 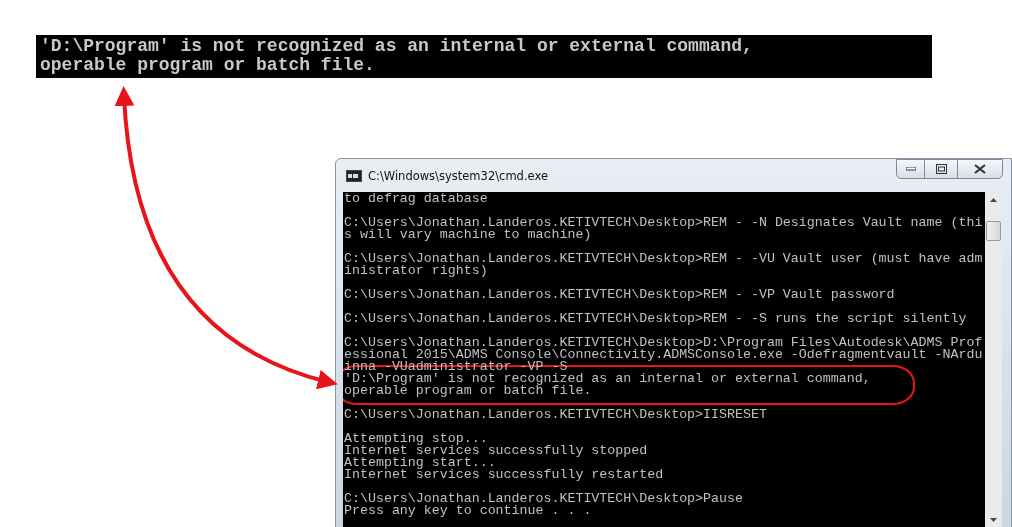 I want to click on console-line: C:\Users\Jonathan.Landeros.KETIVTECH\Desktop>REM - -N Designates Vault name (thi, so click(x=664, y=223).